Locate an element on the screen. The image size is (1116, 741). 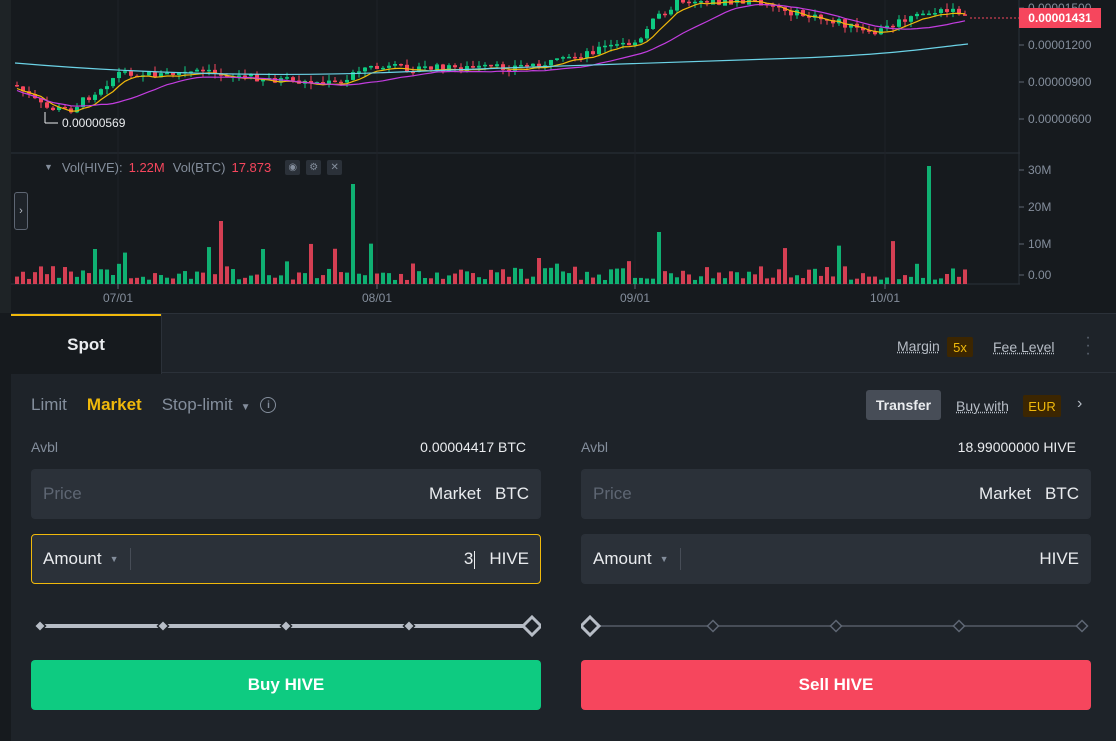
sell-price-field: Price Market BTC is located at coordinates (836, 494).